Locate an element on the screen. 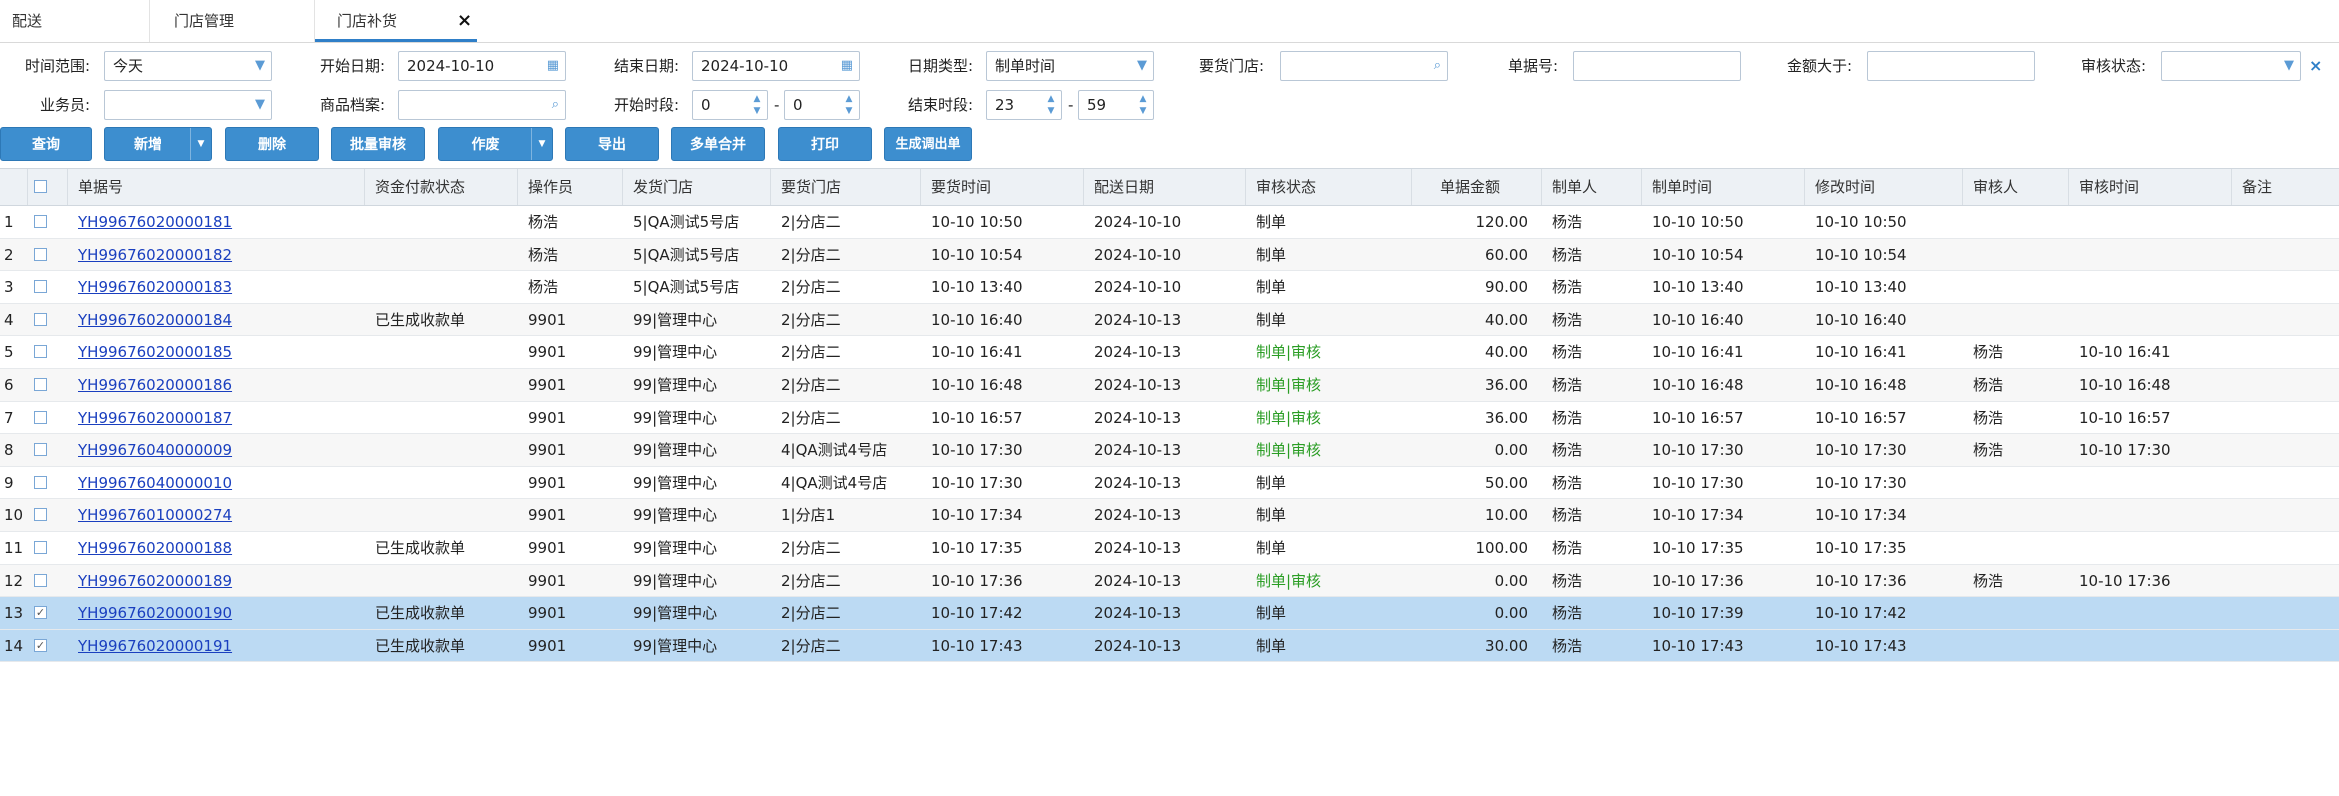 This screenshot has height=796, width=2339. header-create-time: 制单时间 is located at coordinates (1723, 187).